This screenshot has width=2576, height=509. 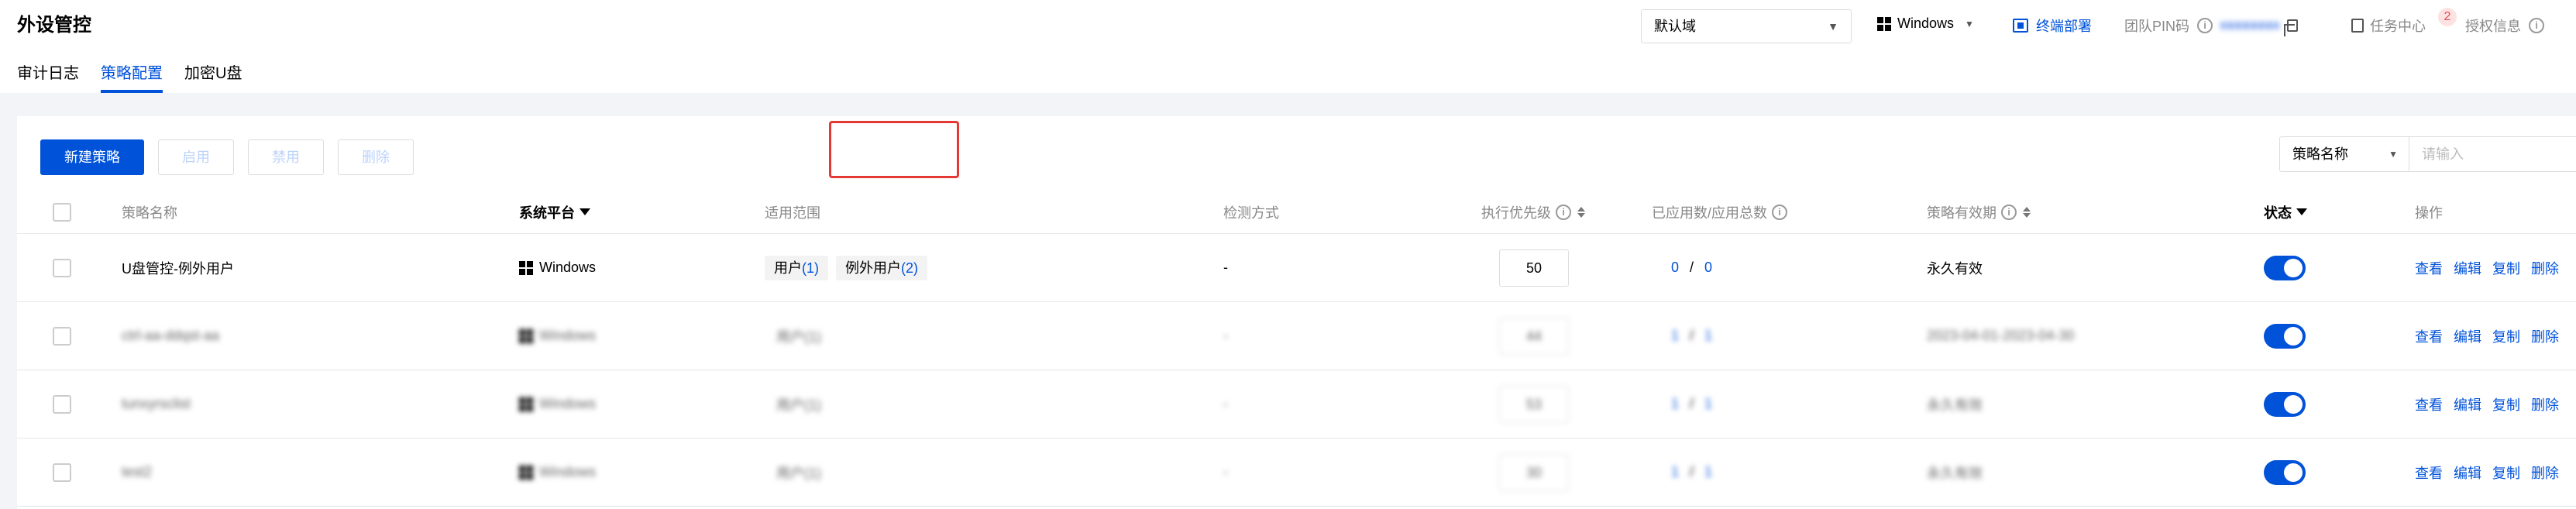 I want to click on tab-audit-log: 审计日志, so click(x=48, y=77).